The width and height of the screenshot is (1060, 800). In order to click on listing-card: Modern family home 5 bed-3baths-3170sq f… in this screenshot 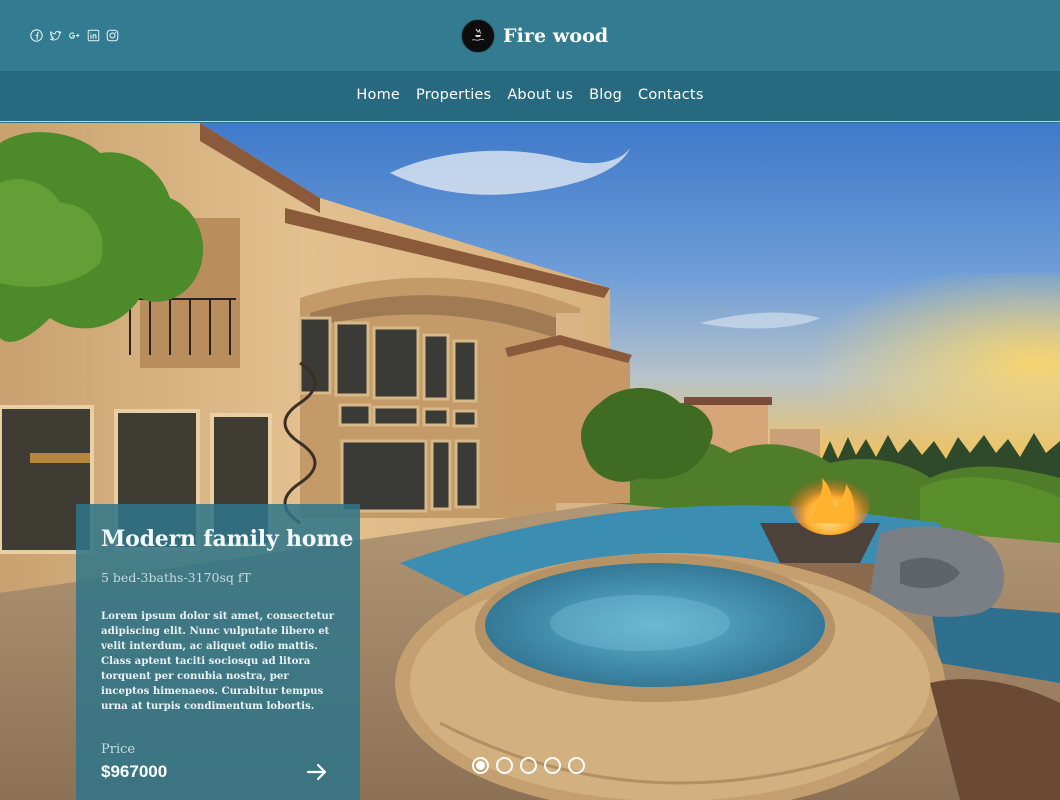, I will do `click(218, 652)`.